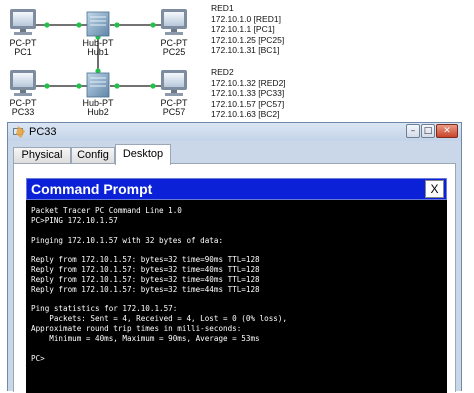  Describe the element at coordinates (38, 358) in the screenshot. I see `console-line: PC>` at that location.